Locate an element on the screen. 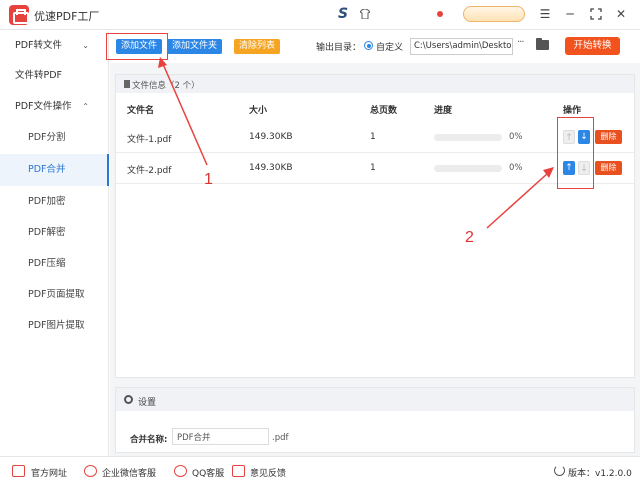  custom-radio-label: 自定义 is located at coordinates (390, 48).